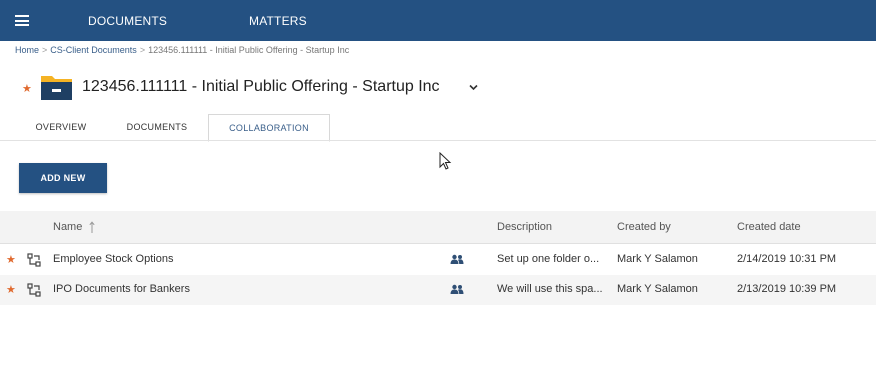 Image resolution: width=876 pixels, height=371 pixels. Describe the element at coordinates (787, 259) in the screenshot. I see `row-created-date: 2/14/2019 10:31 PM` at that location.